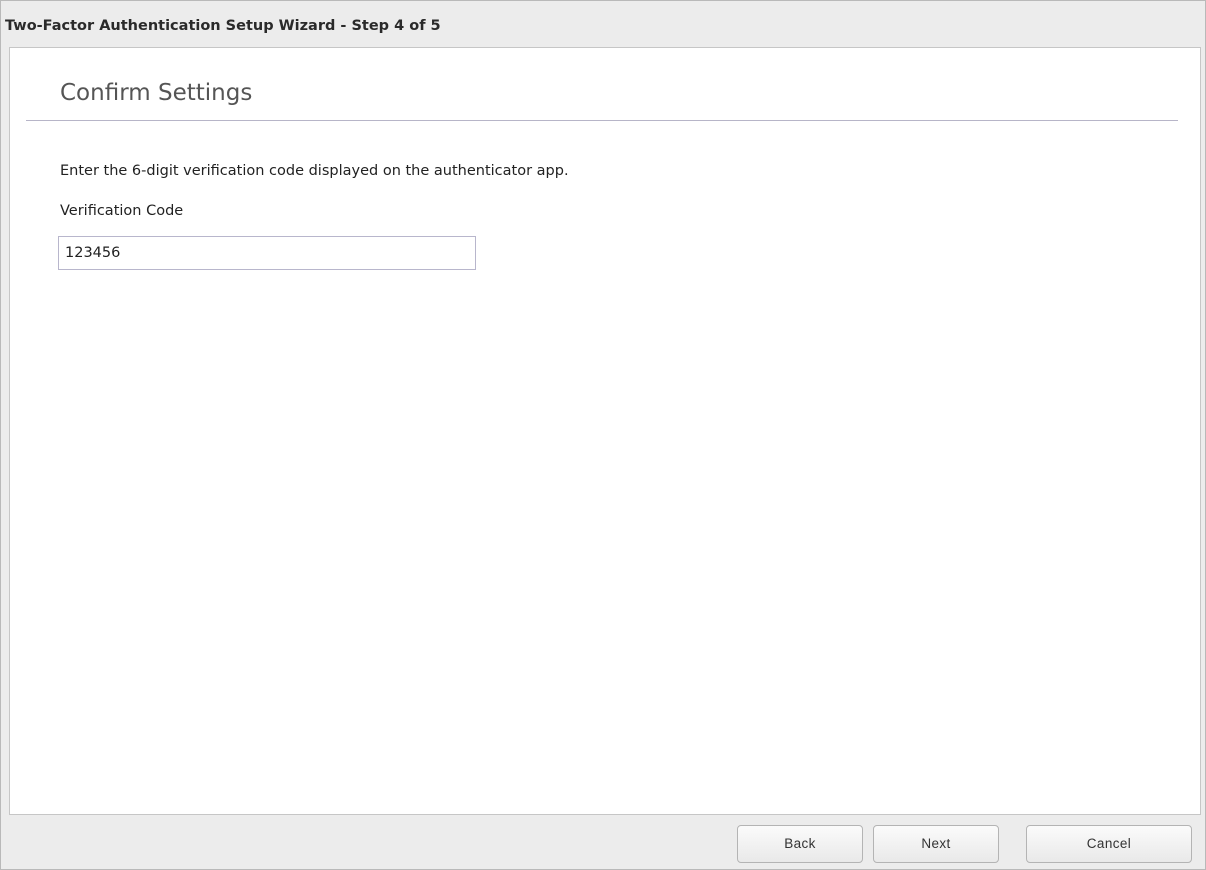 The image size is (1206, 870). Describe the element at coordinates (267, 253) in the screenshot. I see `verification-code-input` at that location.